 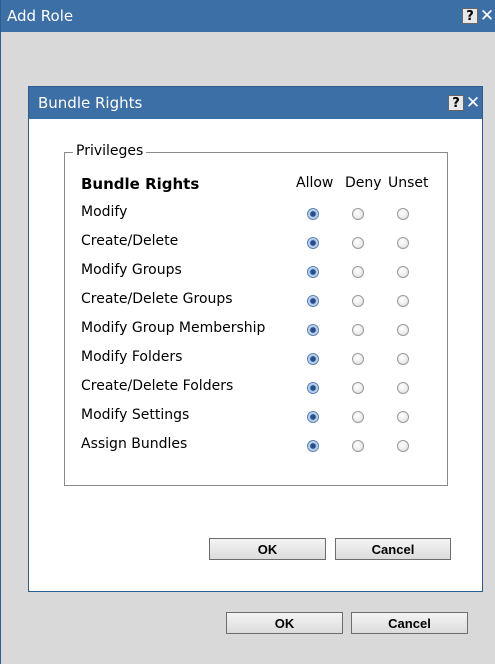 What do you see at coordinates (363, 183) in the screenshot?
I see `column-header-deny: Deny` at bounding box center [363, 183].